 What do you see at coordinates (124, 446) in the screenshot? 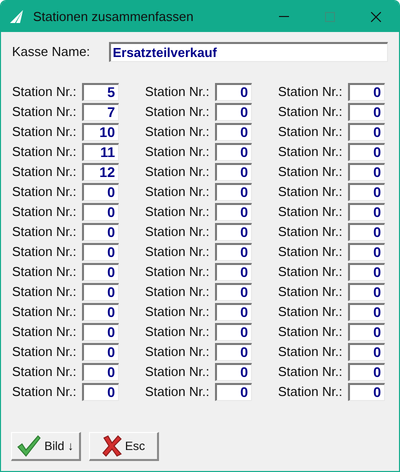
I see `esc-button: Esc` at bounding box center [124, 446].